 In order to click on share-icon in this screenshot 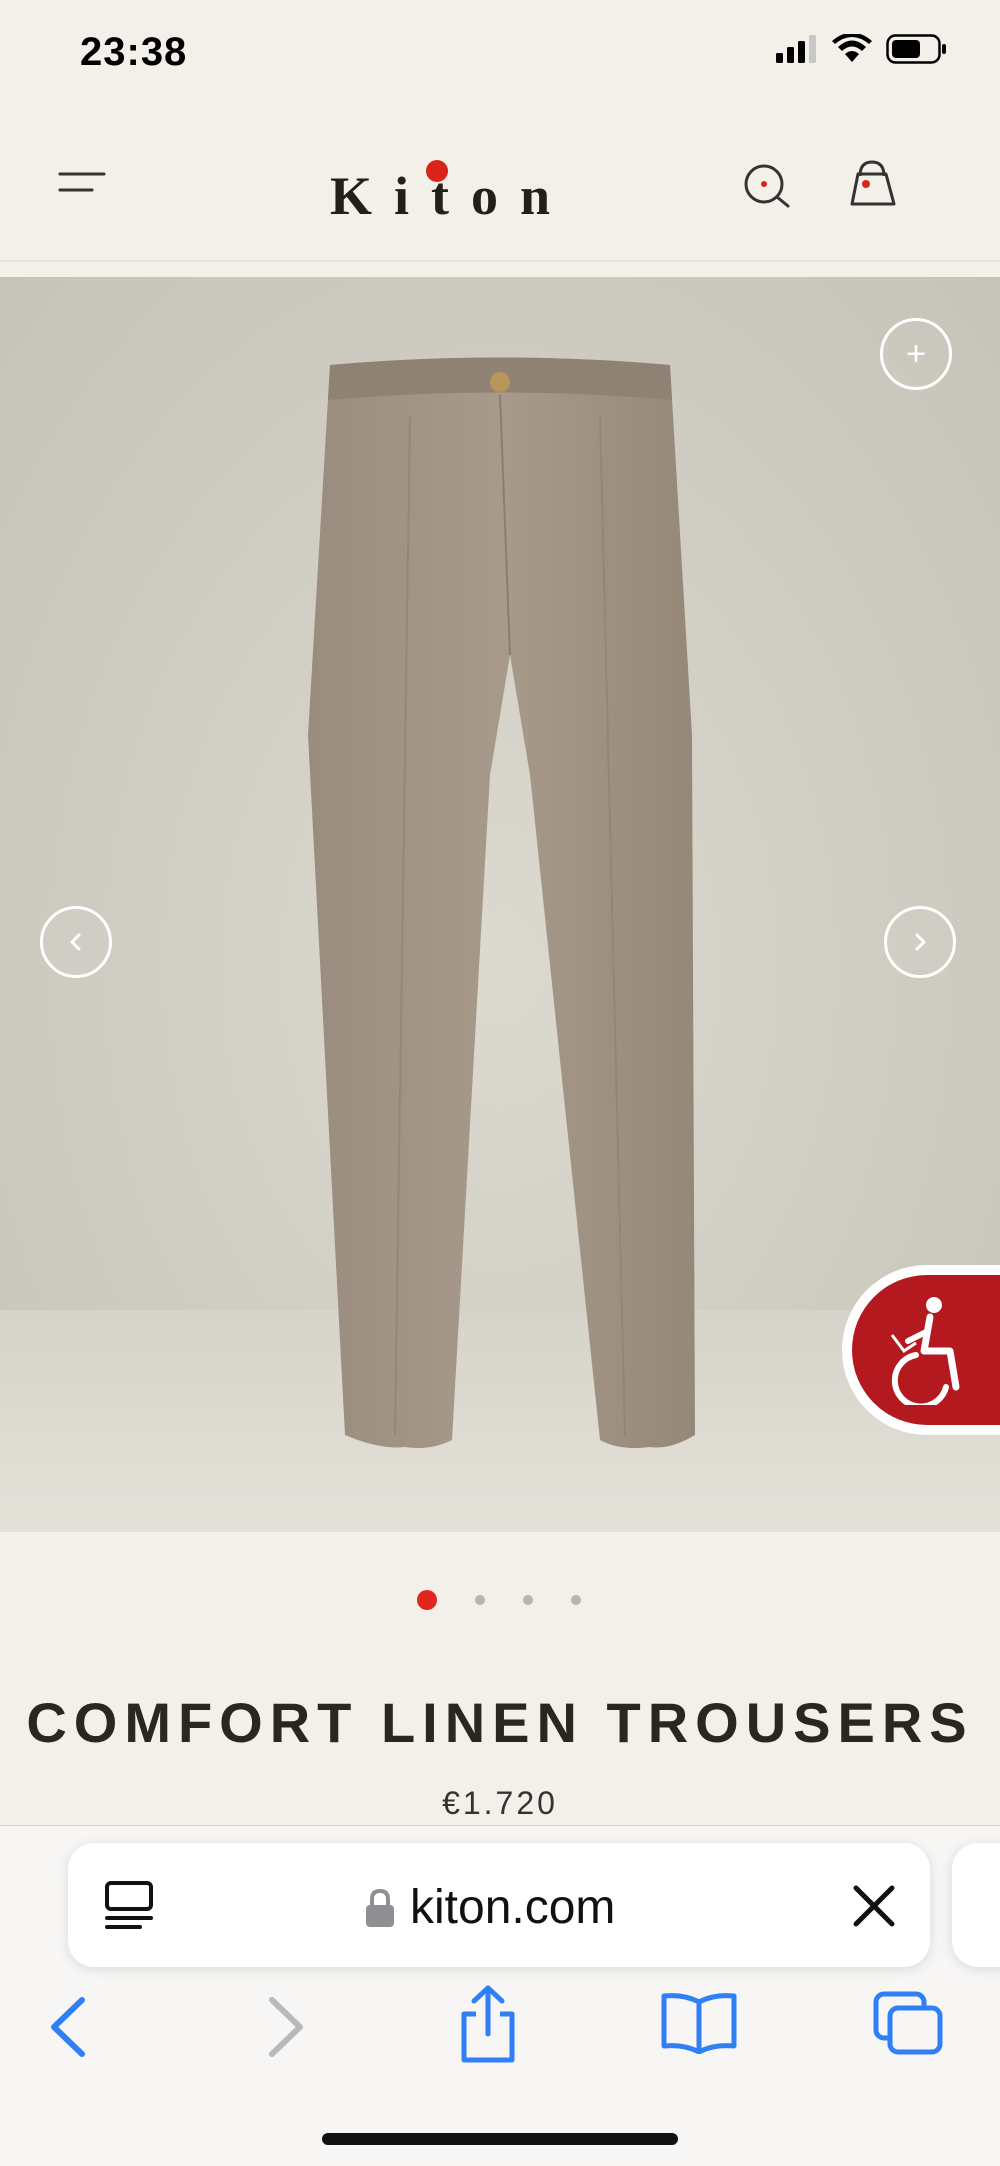, I will do `click(488, 2026)`.